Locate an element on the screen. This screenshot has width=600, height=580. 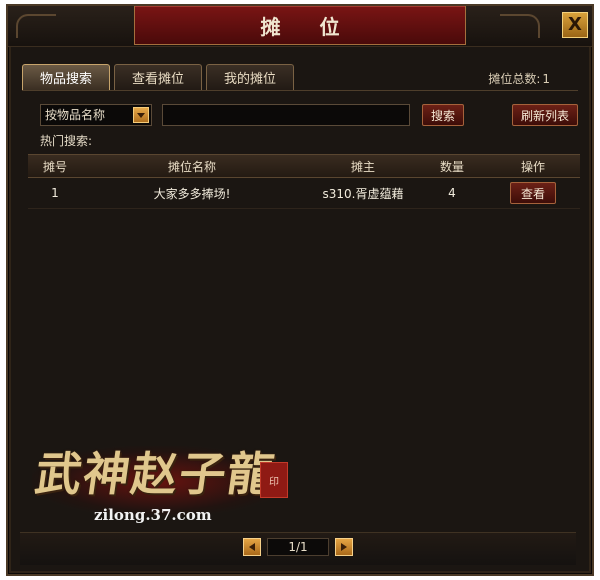
logo-seal-icon: 印 is located at coordinates (274, 480).